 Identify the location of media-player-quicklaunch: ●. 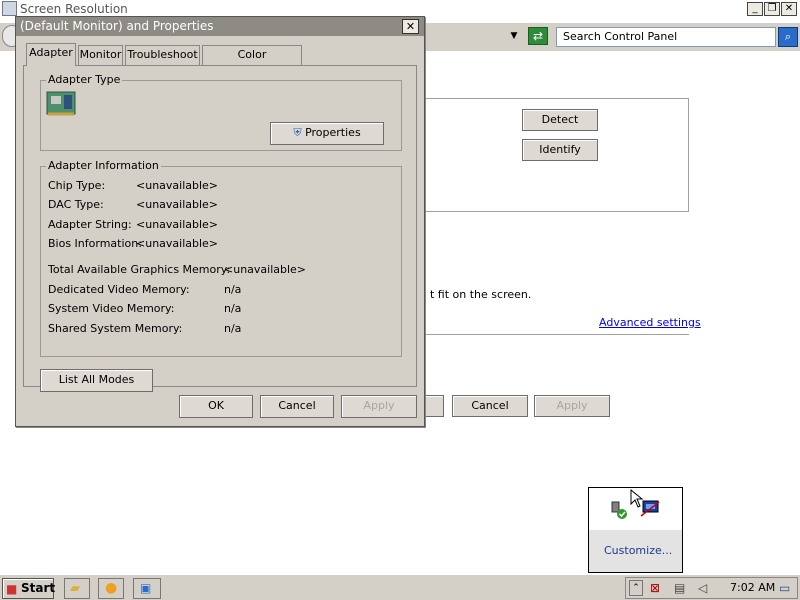
(111, 588).